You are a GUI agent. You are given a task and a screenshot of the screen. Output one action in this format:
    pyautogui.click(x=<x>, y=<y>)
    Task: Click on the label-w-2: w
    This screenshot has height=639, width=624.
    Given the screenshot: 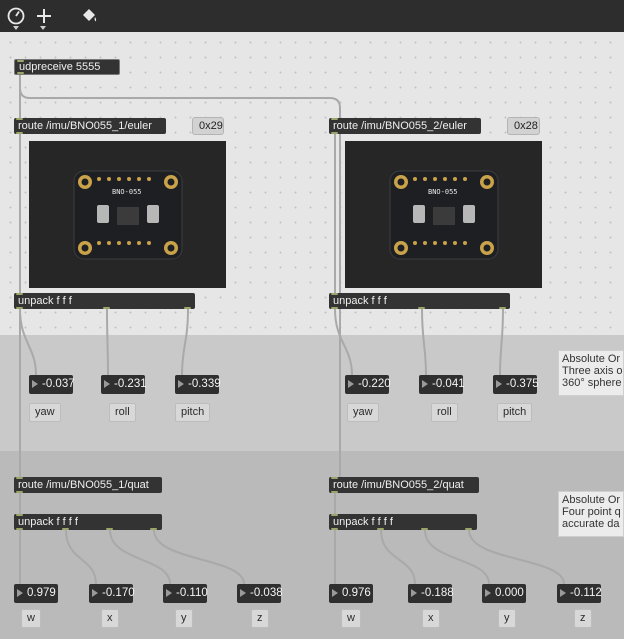 What is the action you would take?
    pyautogui.click(x=351, y=618)
    